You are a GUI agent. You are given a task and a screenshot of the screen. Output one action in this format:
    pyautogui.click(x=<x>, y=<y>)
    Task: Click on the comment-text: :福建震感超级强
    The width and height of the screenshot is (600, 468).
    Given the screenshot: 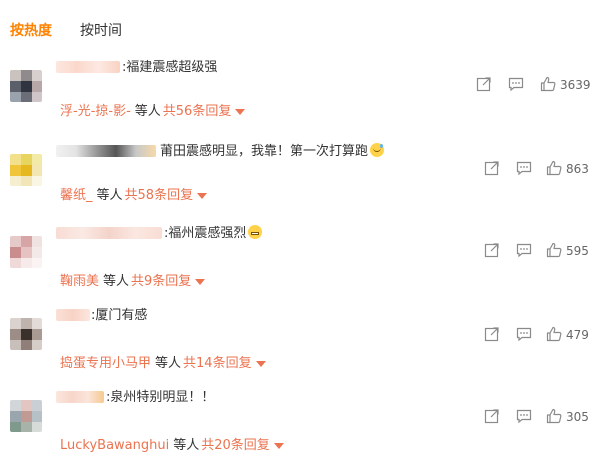 What is the action you would take?
    pyautogui.click(x=170, y=67)
    